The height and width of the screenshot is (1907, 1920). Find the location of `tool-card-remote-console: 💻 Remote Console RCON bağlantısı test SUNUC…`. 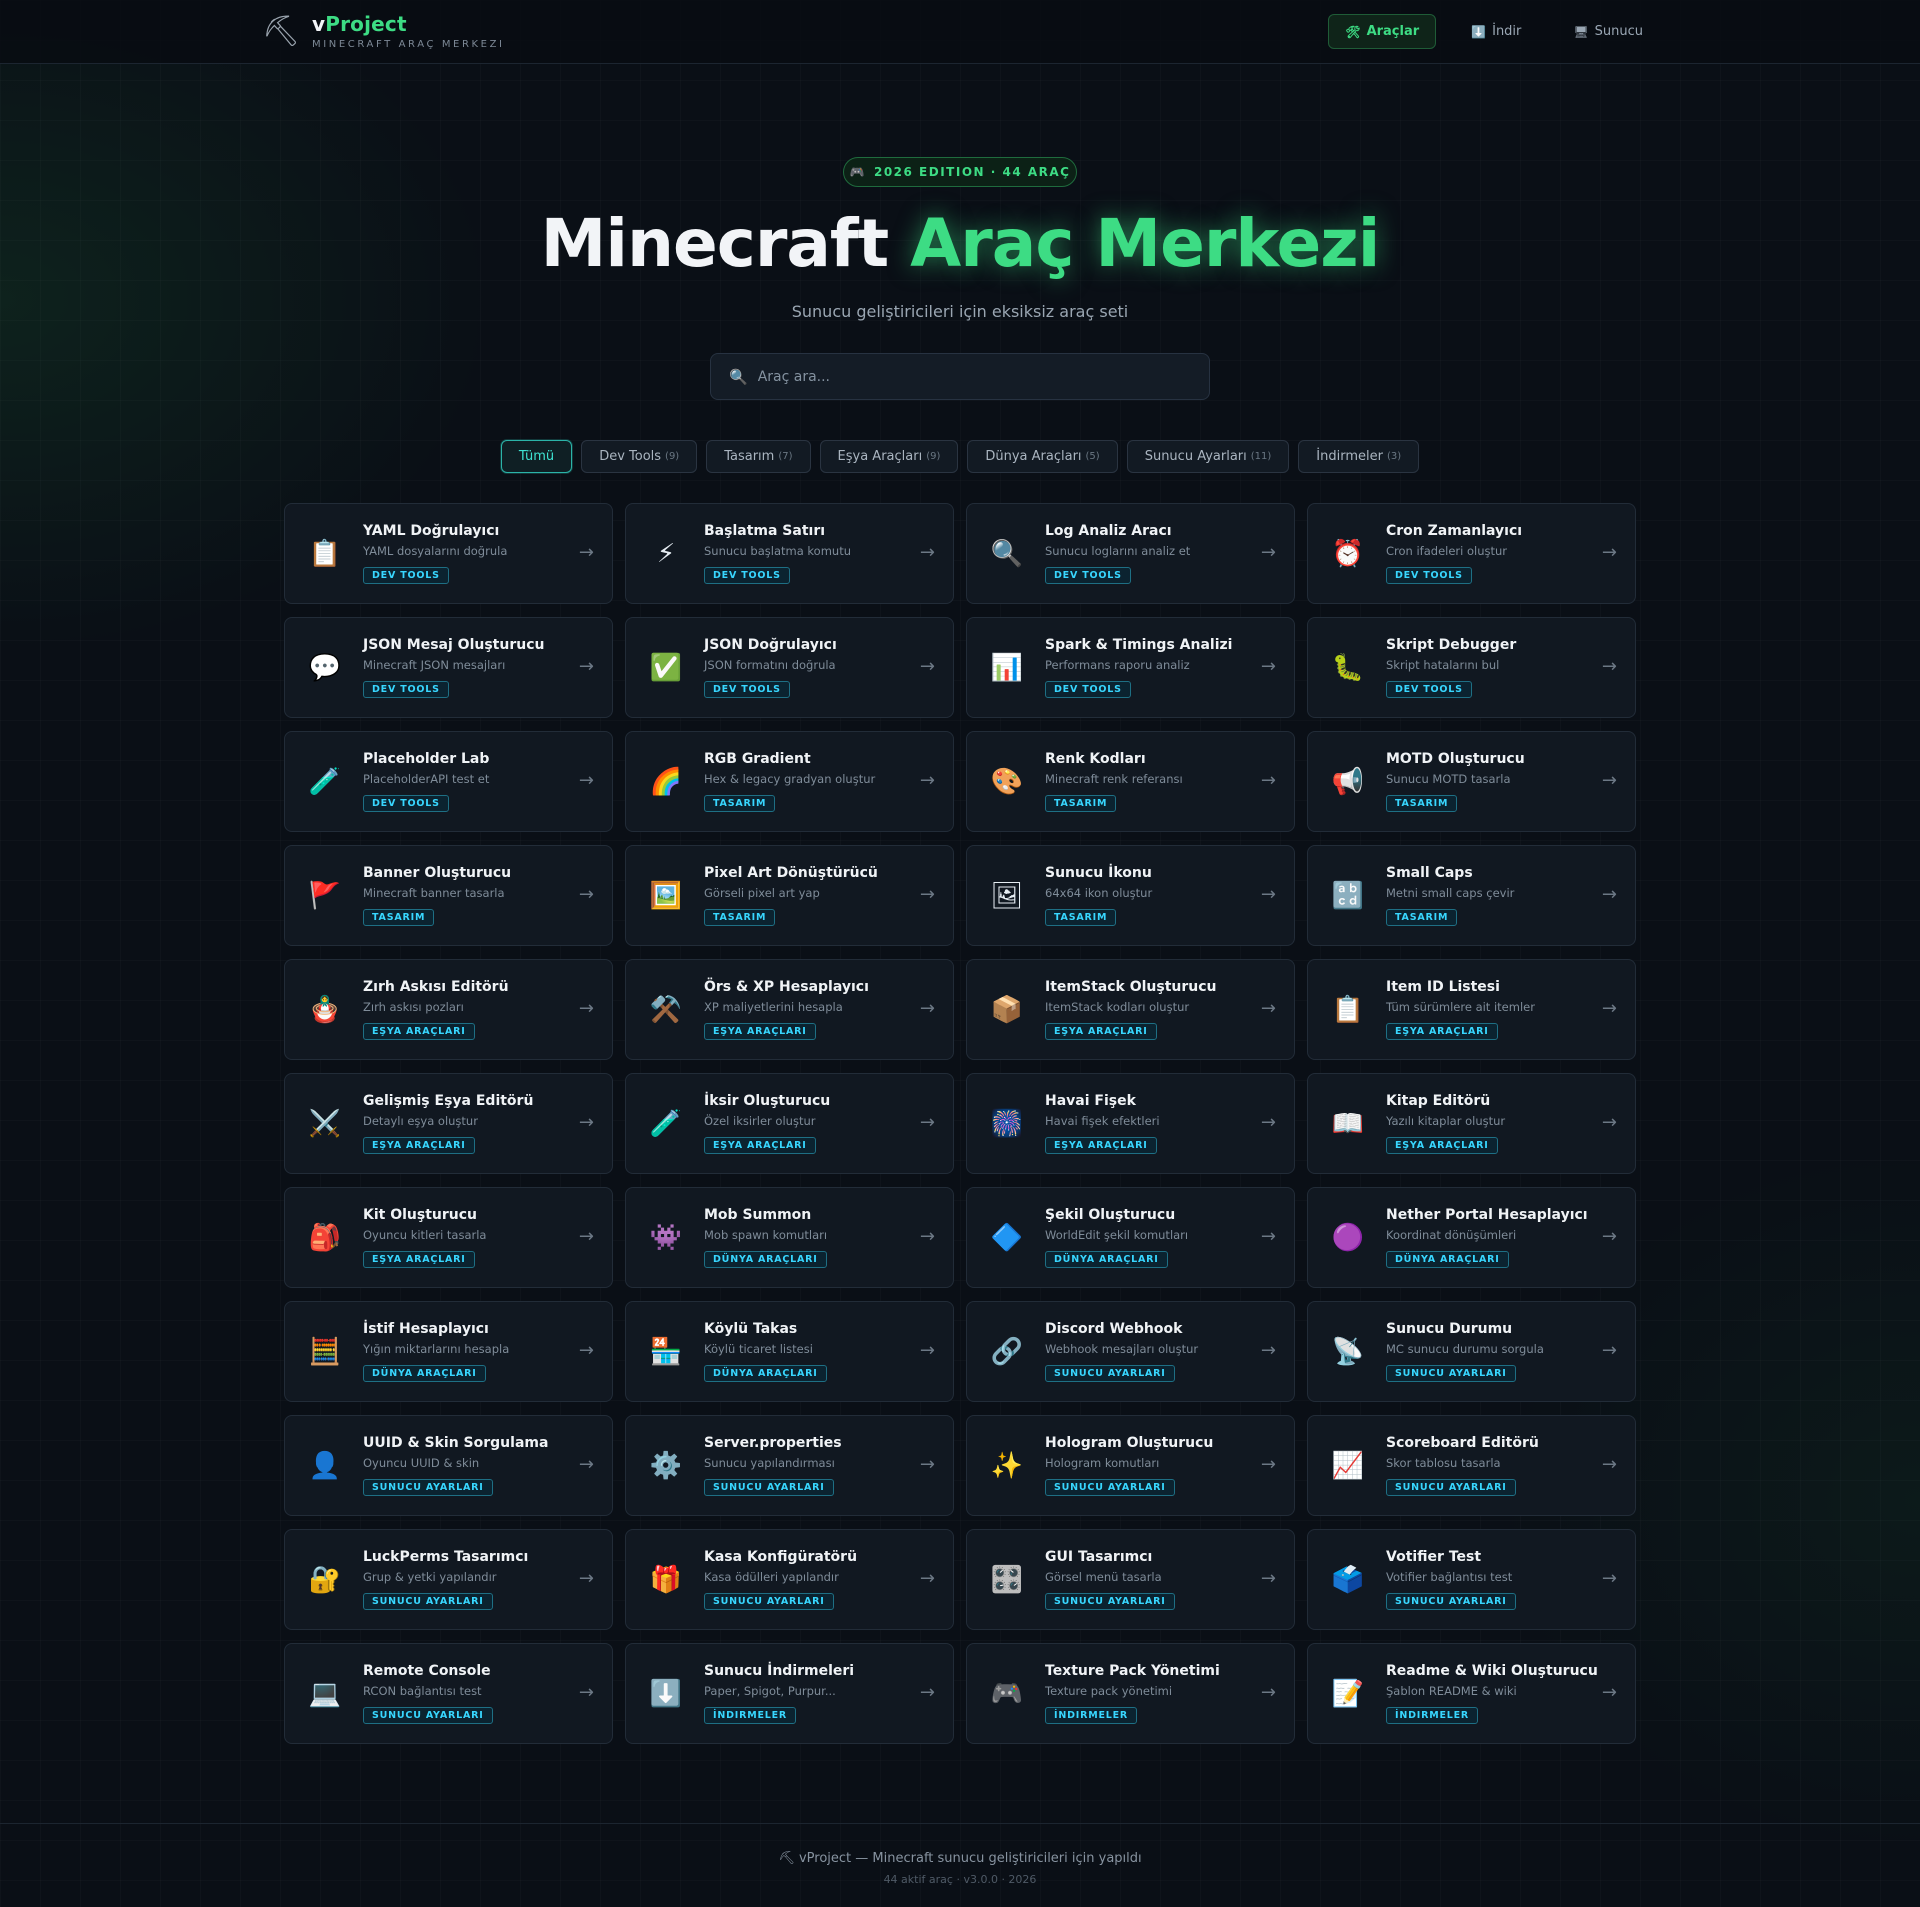

tool-card-remote-console: 💻 Remote Console RCON bağlantısı test SUNUC… is located at coordinates (448, 1693).